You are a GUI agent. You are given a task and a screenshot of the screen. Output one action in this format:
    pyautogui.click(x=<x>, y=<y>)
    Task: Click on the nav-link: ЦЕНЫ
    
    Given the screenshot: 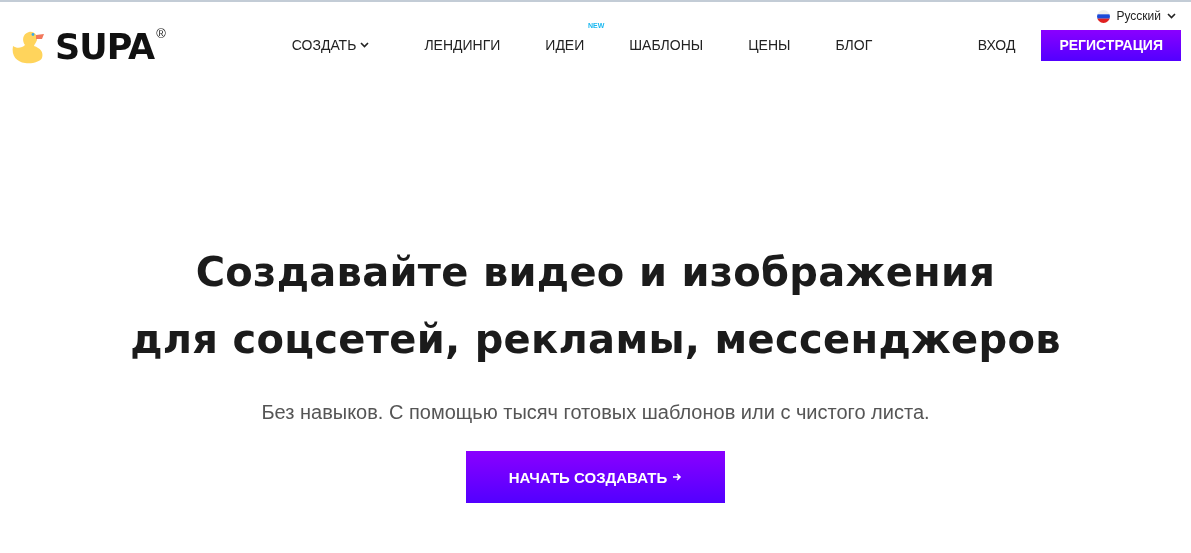 What is the action you would take?
    pyautogui.click(x=769, y=45)
    